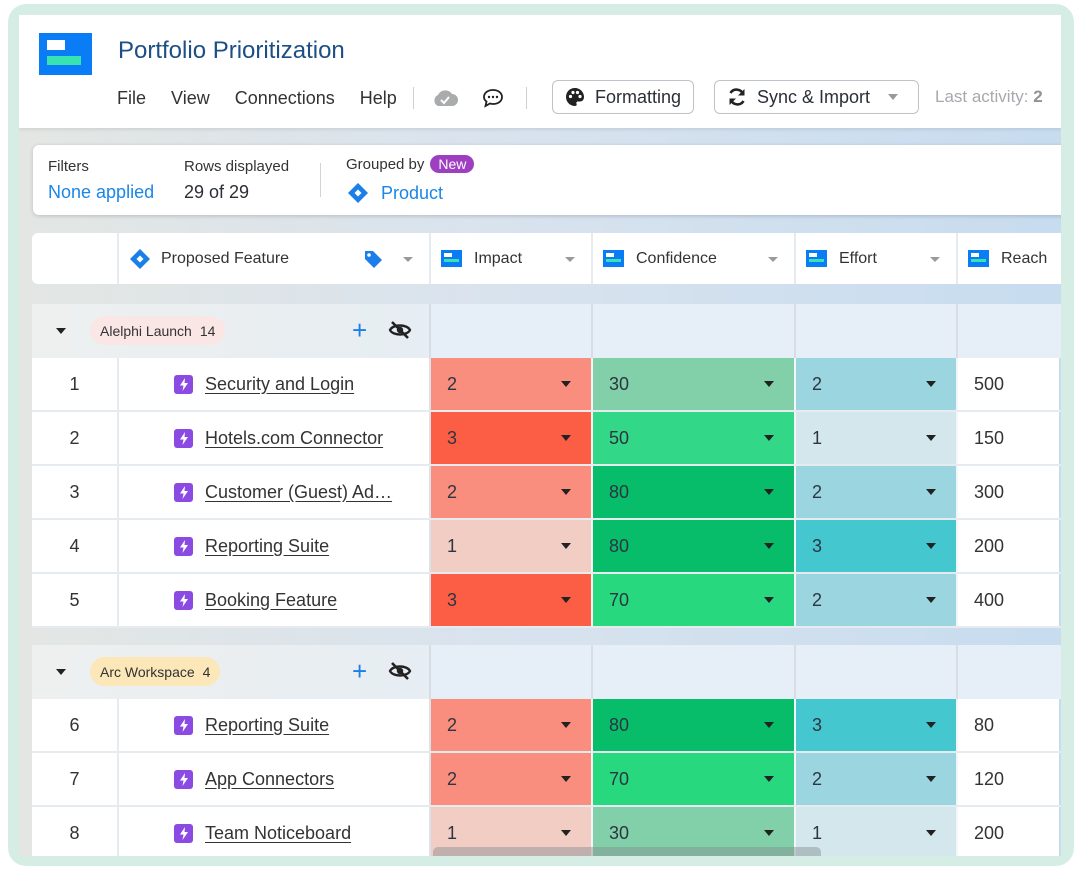 The image size is (1080, 873). I want to click on table-row: 5 Booking Feature 3 70 2 400, so click(546, 601).